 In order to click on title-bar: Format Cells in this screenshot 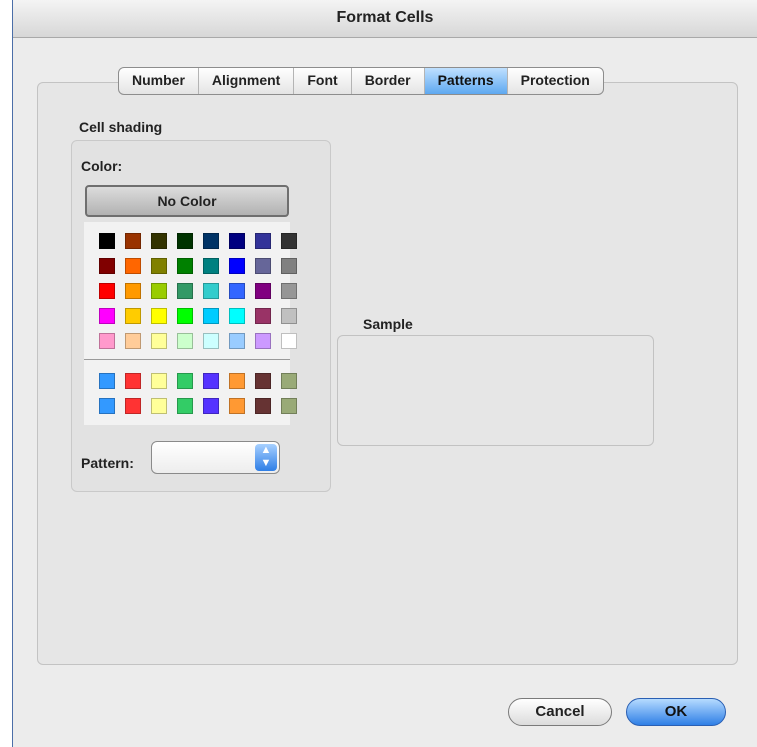, I will do `click(385, 19)`.